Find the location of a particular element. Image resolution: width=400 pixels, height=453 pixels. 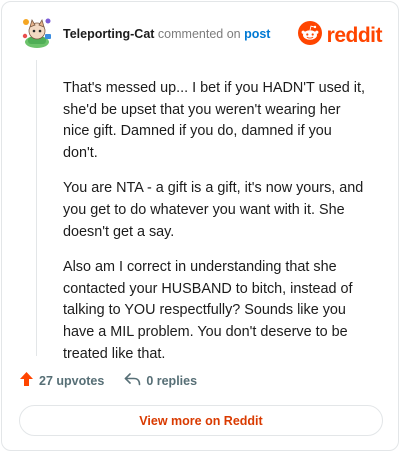

user-avatar-icon is located at coordinates (37, 33).